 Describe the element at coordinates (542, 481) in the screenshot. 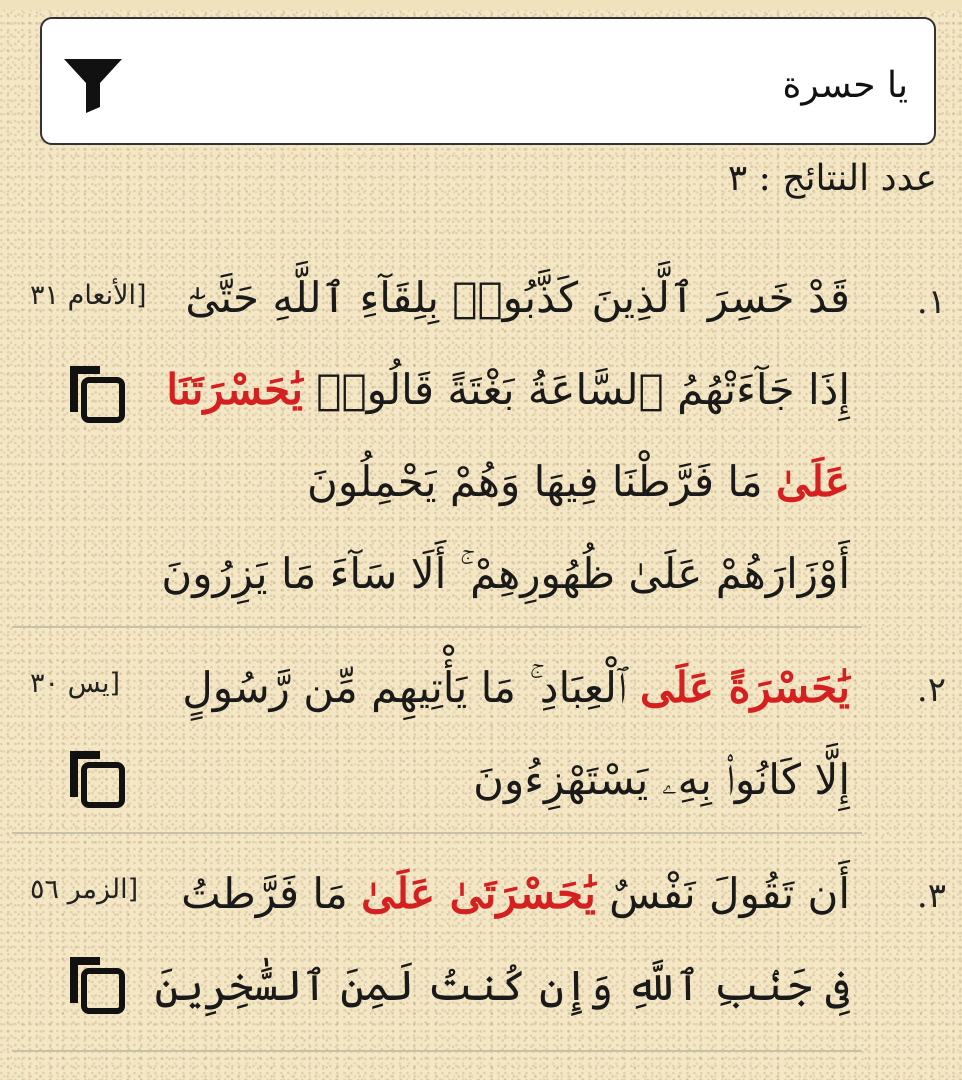

I see `verse-segment: مَا فَرَّطْنَا فِيهَا وَهُمْ يَحْمِلُونَ` at that location.